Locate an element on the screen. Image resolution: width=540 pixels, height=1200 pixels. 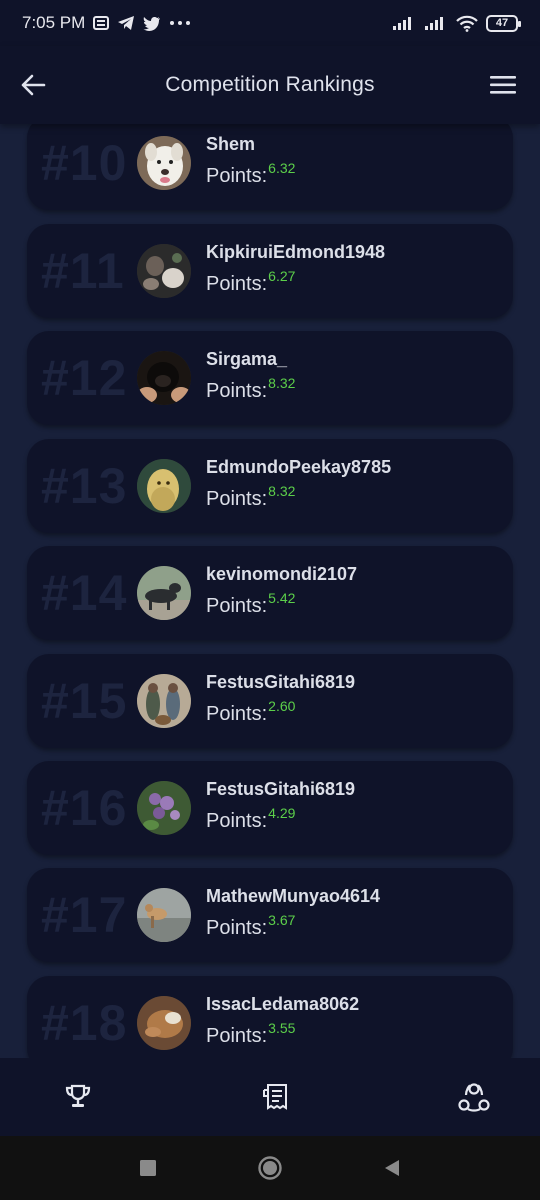
ranking-card: #14 kevinomondi2107 Points:5.42 is located at coordinates (270, 593).